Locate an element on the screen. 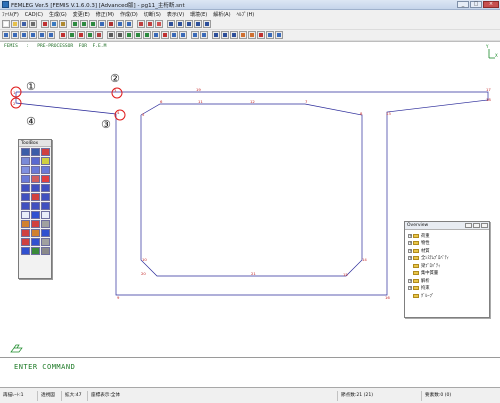  property-tool-icon is located at coordinates (216, 35).